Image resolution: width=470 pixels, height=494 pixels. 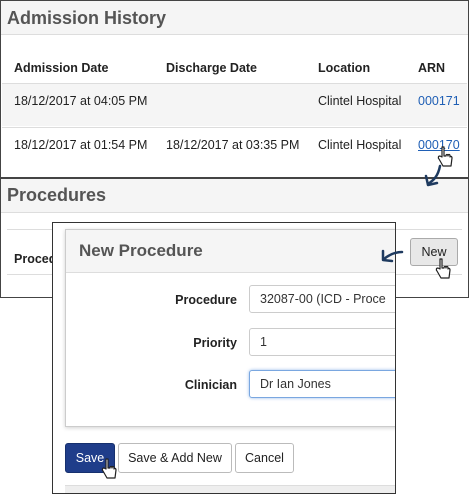 What do you see at coordinates (360, 145) in the screenshot?
I see `row2-location: Clintel Hospital` at bounding box center [360, 145].